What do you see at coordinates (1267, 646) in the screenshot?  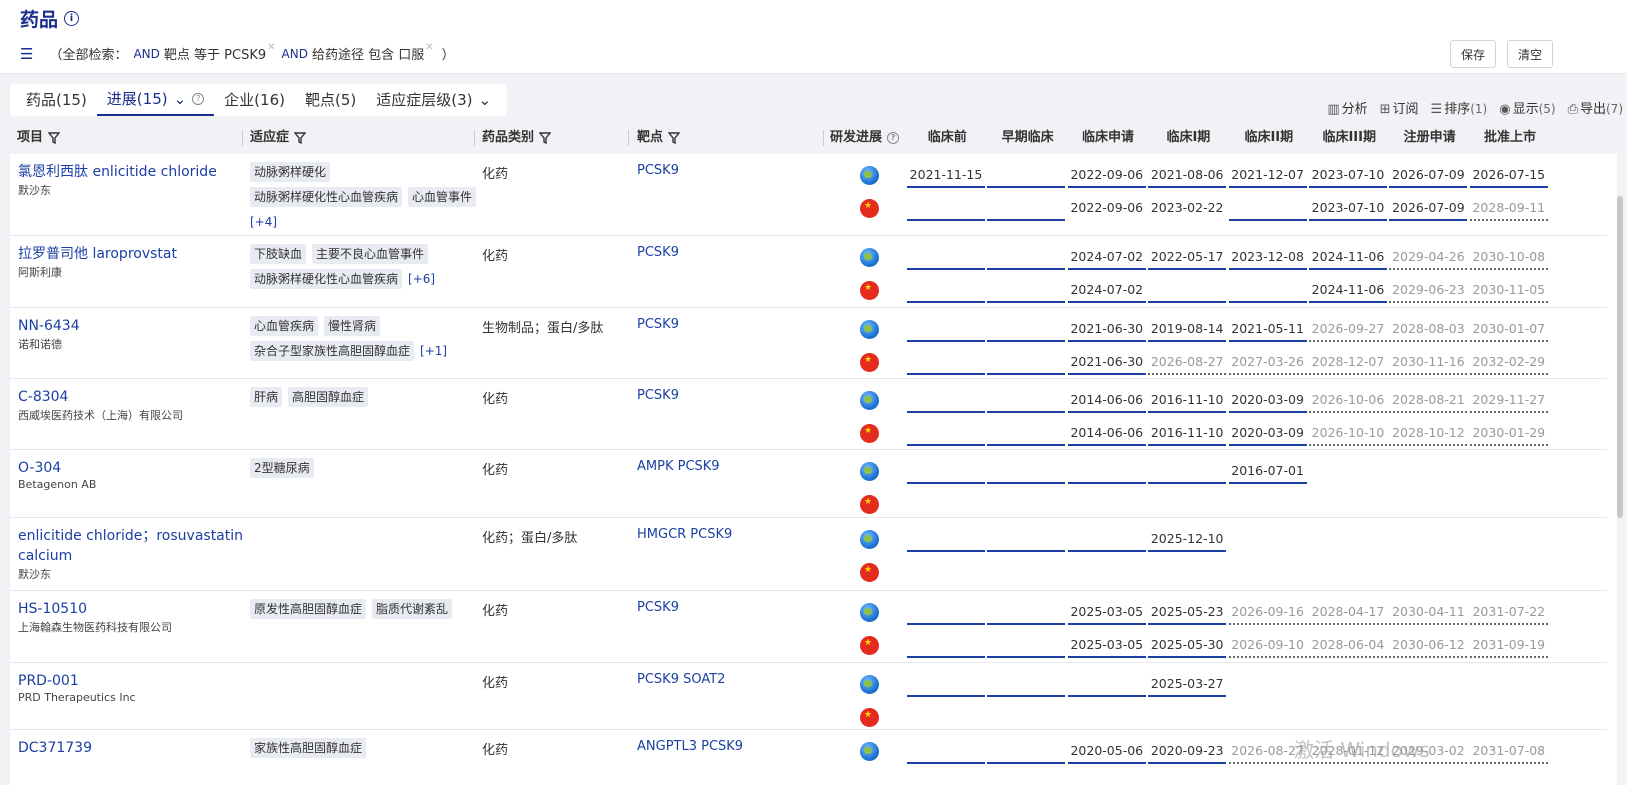 I see `phase-date: 2026-09-10` at bounding box center [1267, 646].